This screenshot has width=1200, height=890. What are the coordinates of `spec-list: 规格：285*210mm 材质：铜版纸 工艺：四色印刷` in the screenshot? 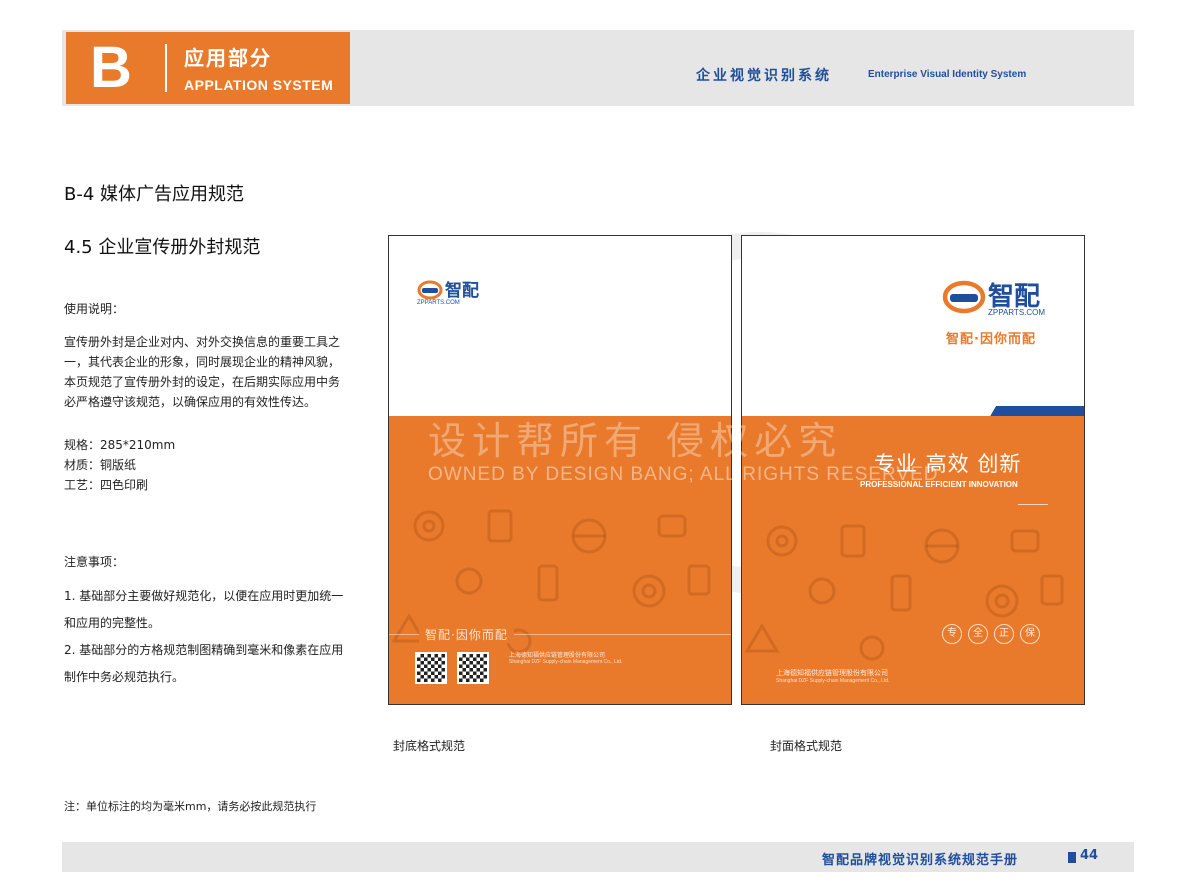 It's located at (119, 465).